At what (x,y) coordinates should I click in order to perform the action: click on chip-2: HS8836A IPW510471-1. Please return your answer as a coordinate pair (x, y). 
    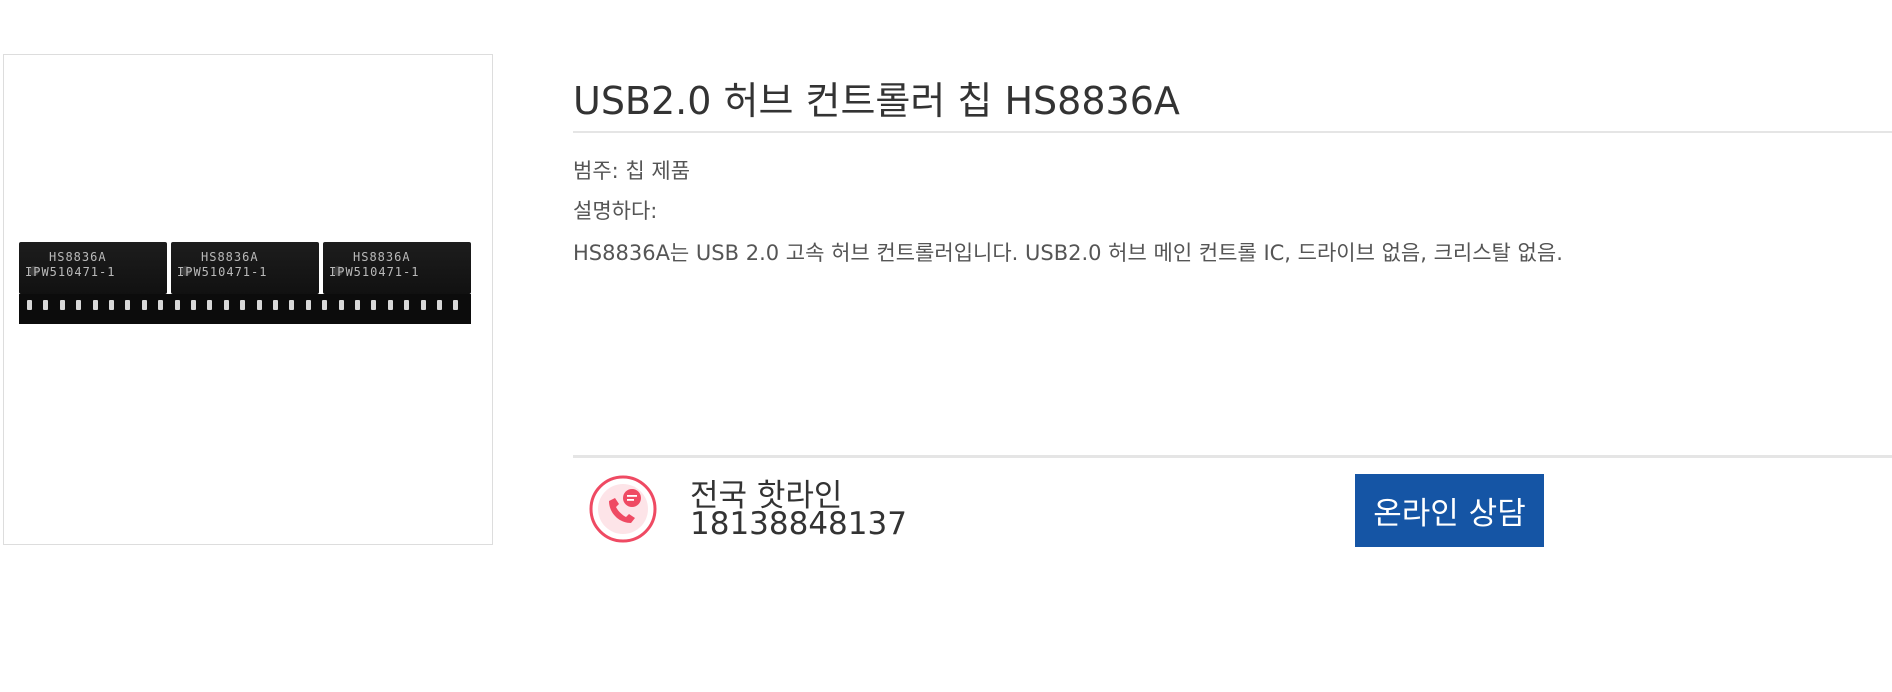
    Looking at the image, I should click on (245, 268).